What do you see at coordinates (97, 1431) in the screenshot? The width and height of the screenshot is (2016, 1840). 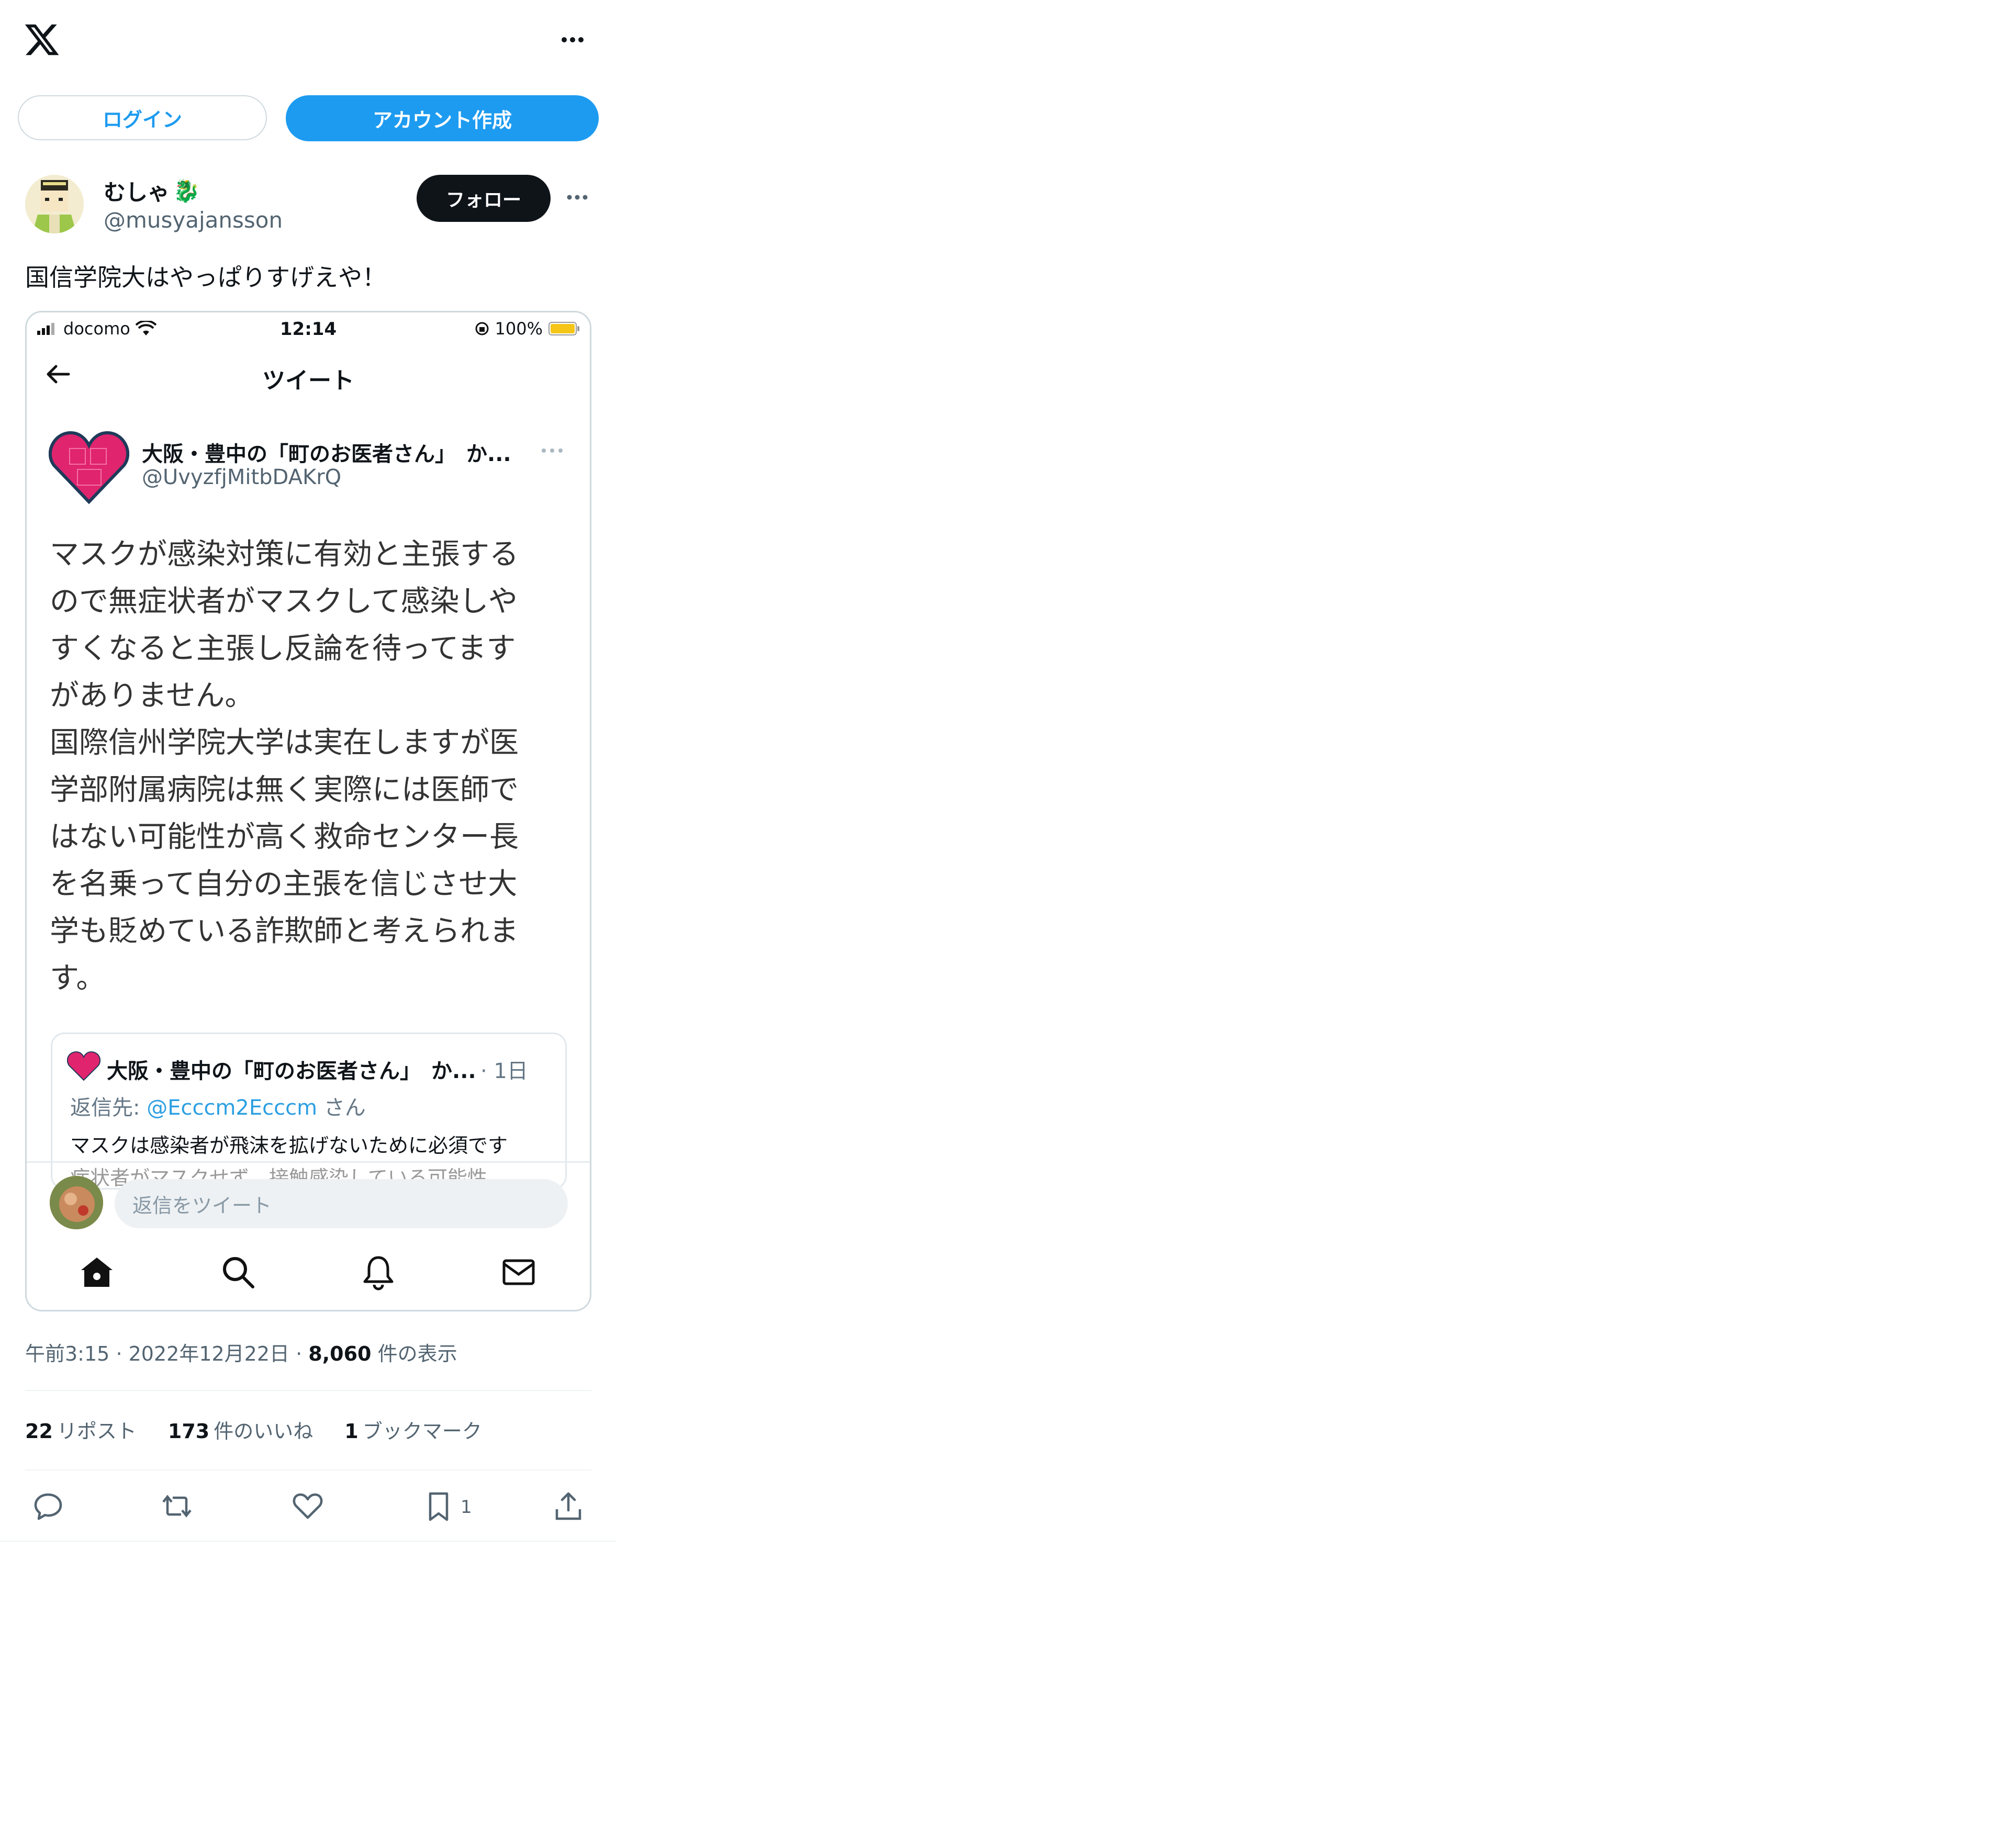 I see `repost-label: リポスト` at bounding box center [97, 1431].